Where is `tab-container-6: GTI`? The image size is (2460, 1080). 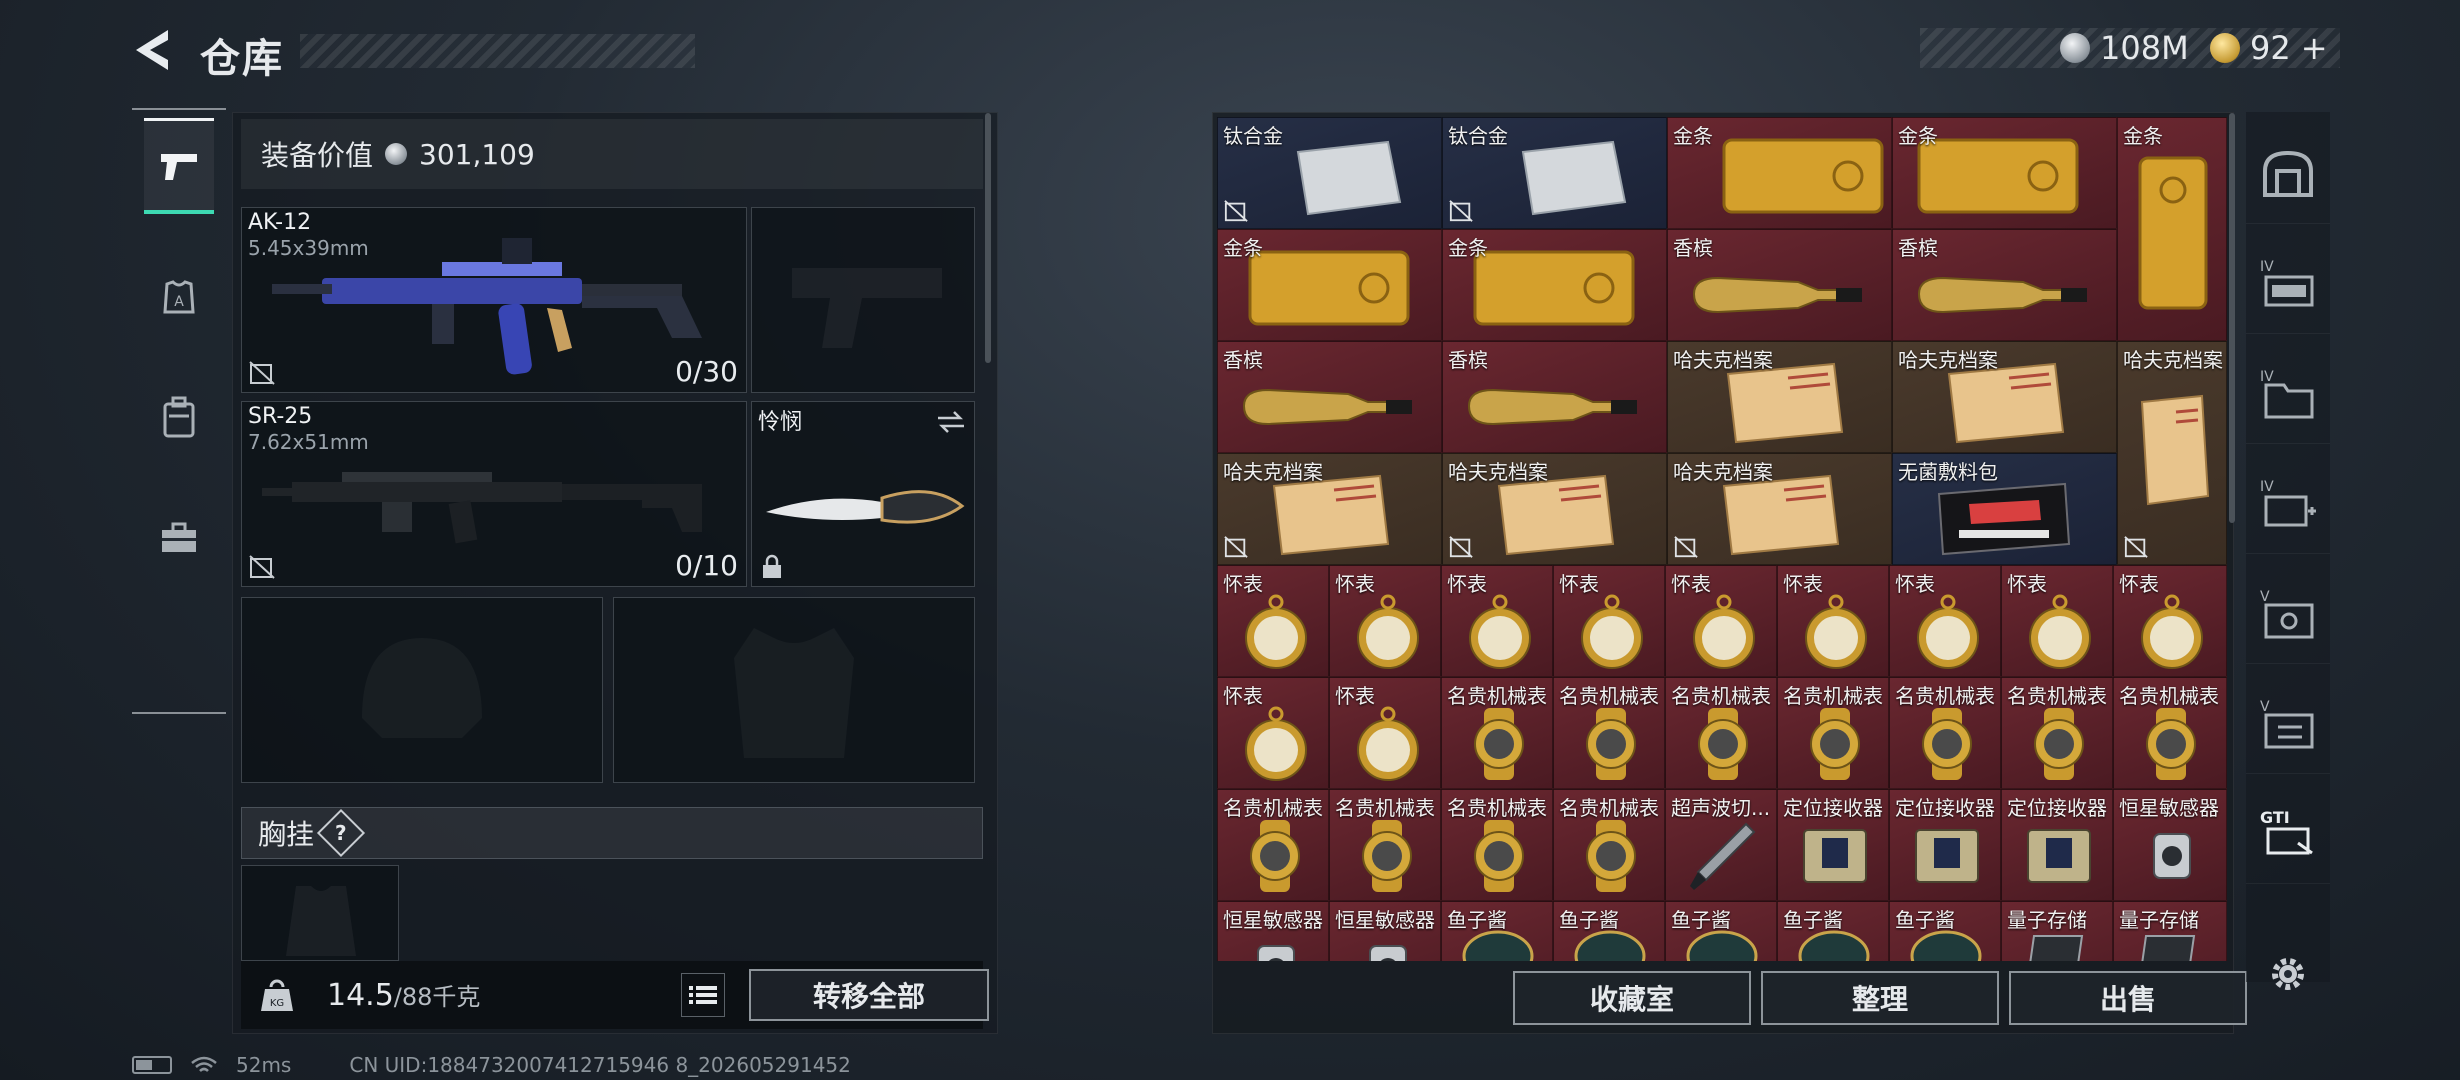 tab-container-6: GTI is located at coordinates (2288, 834).